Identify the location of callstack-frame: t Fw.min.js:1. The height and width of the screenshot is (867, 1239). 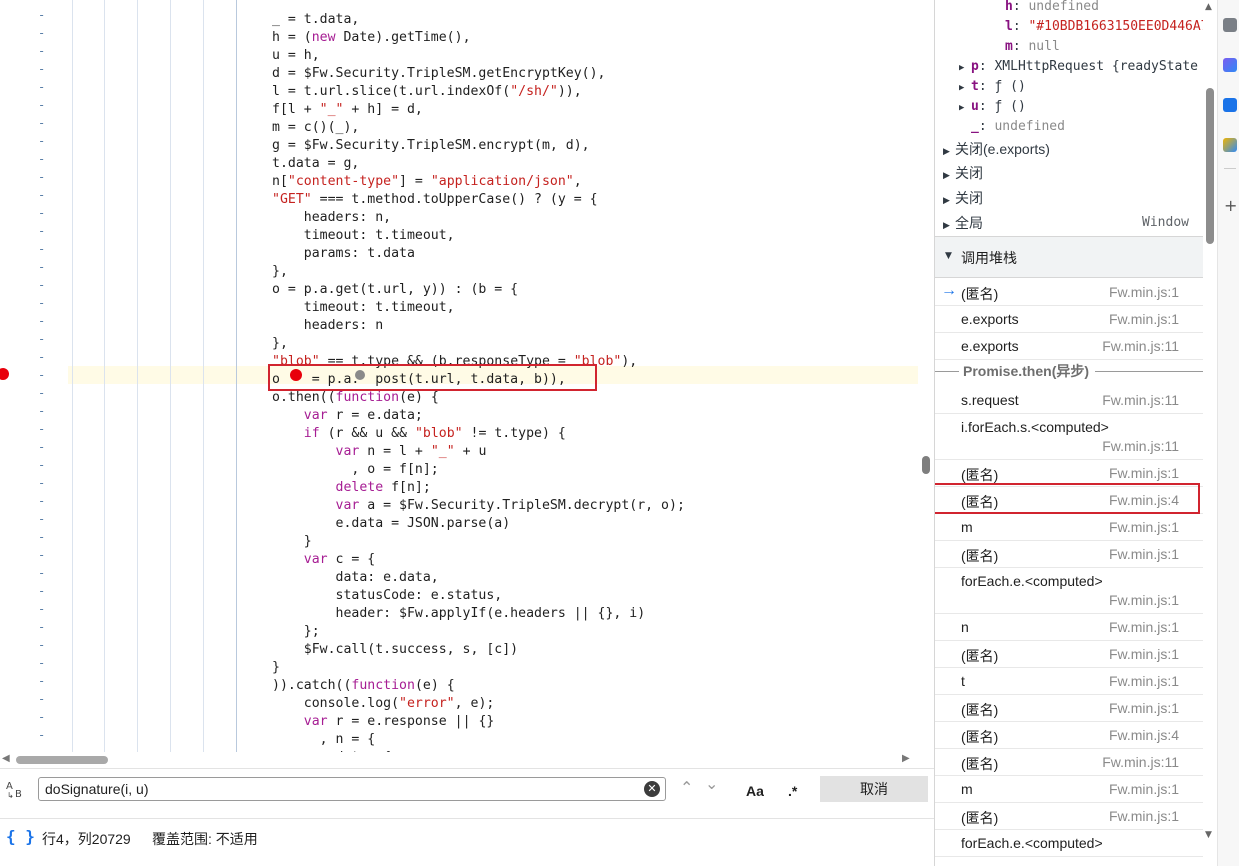
(1069, 681).